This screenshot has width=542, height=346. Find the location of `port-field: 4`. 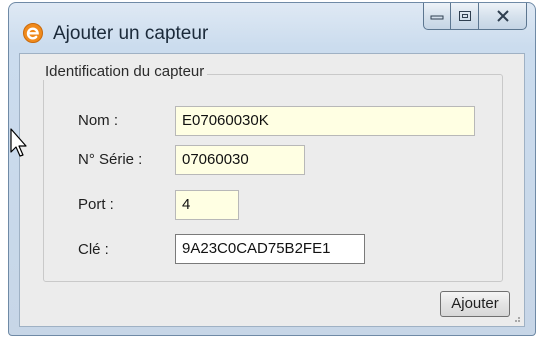

port-field: 4 is located at coordinates (207, 205).